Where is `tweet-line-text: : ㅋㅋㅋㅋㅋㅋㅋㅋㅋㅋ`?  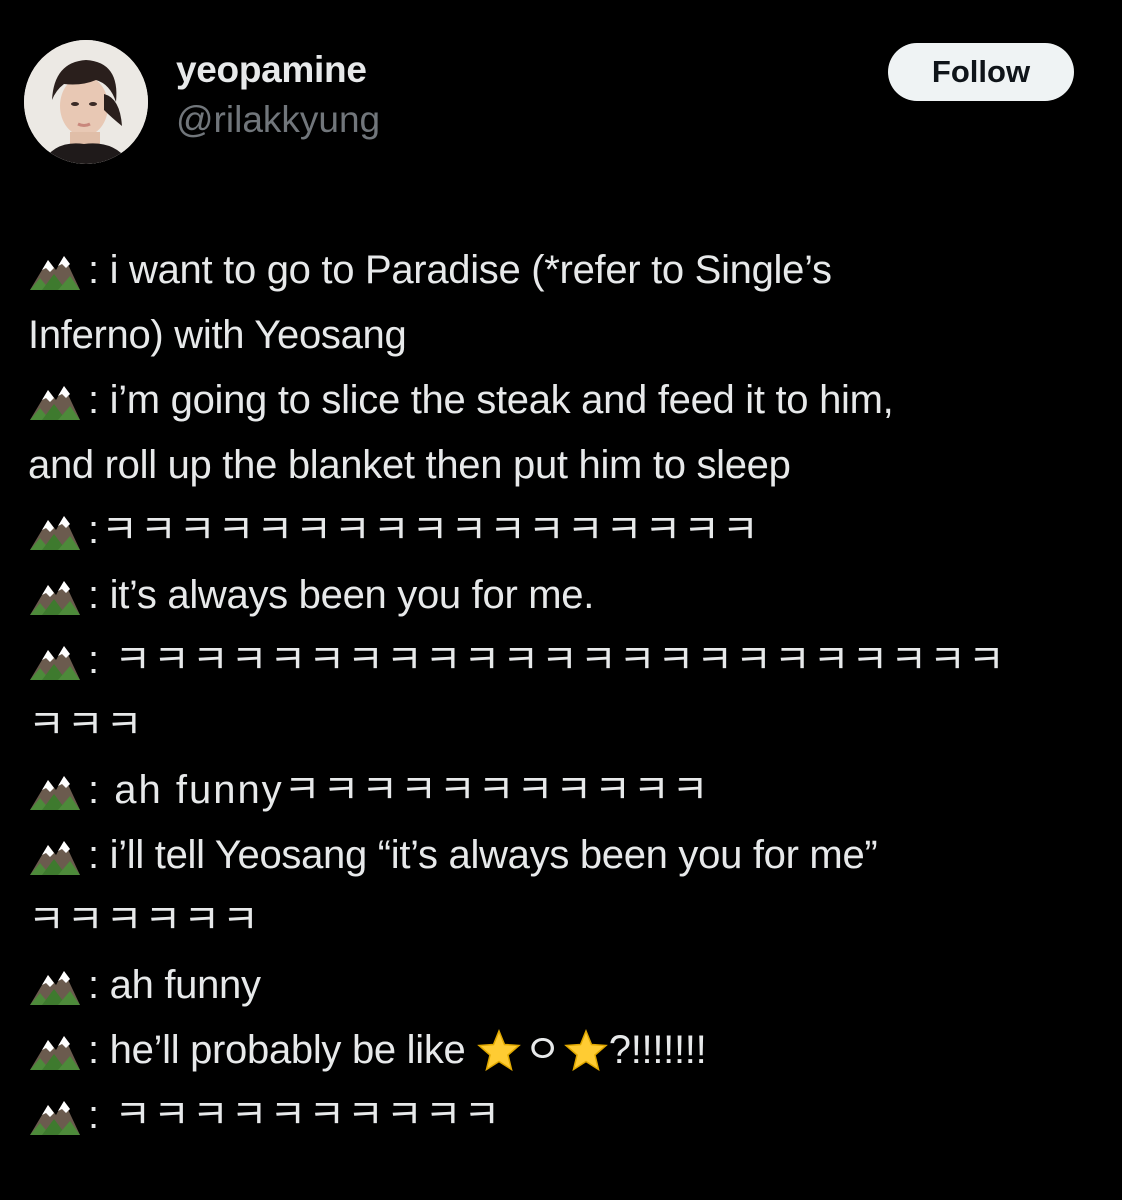 tweet-line-text: : ㅋㅋㅋㅋㅋㅋㅋㅋㅋㅋ is located at coordinates (295, 1115).